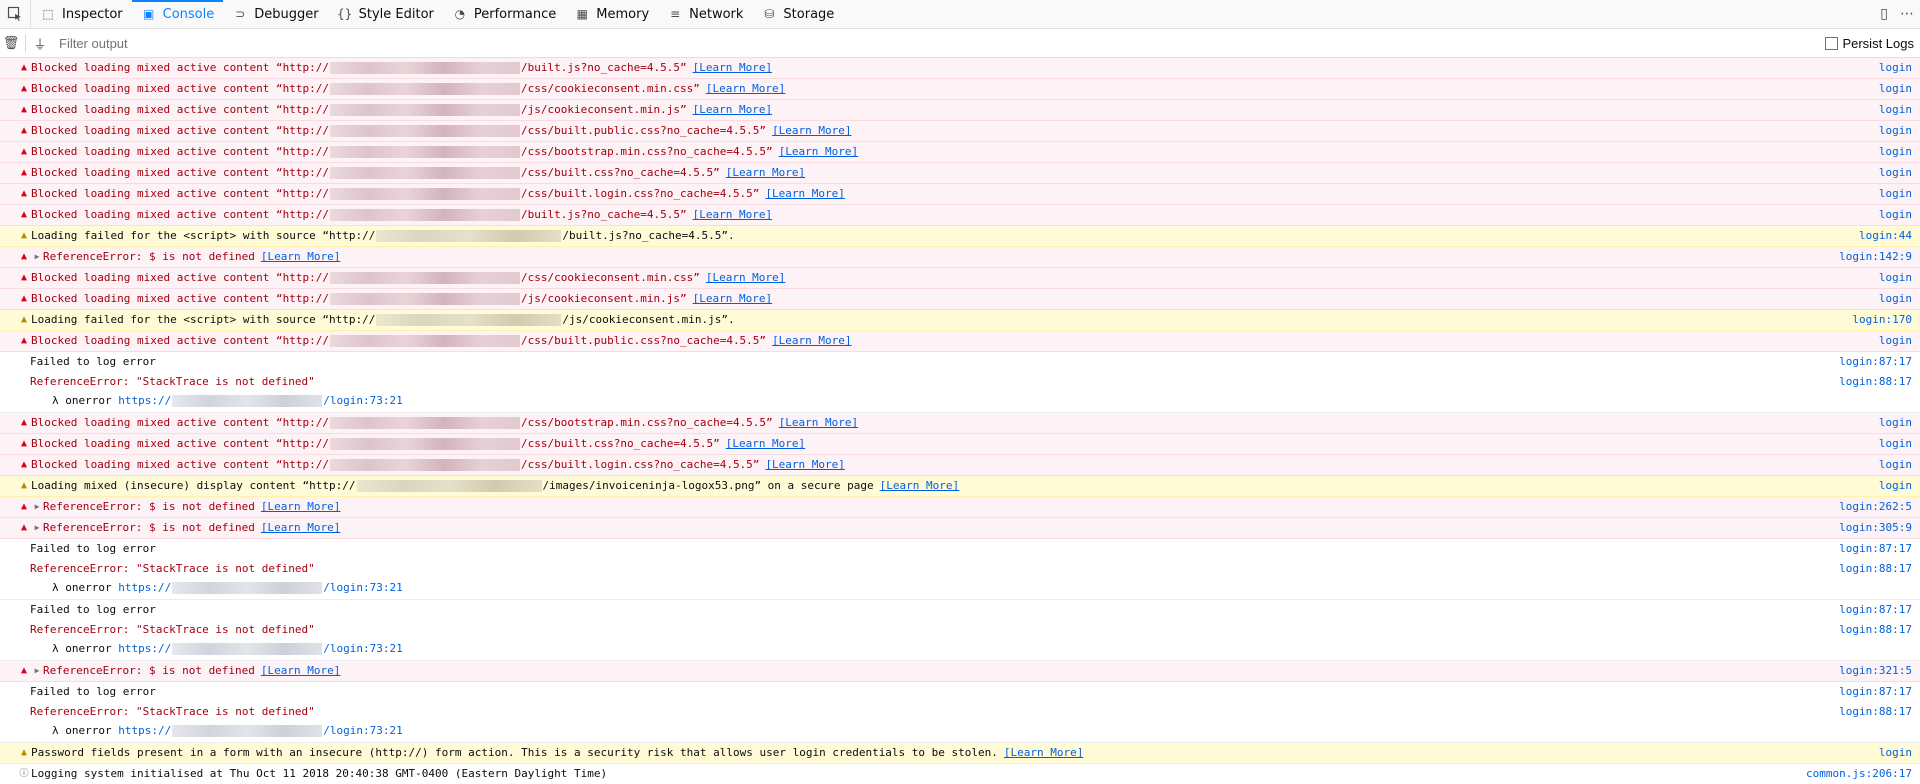 The width and height of the screenshot is (1920, 784). What do you see at coordinates (1859, 774) in the screenshot?
I see `source-location-link: common.js:206:17` at bounding box center [1859, 774].